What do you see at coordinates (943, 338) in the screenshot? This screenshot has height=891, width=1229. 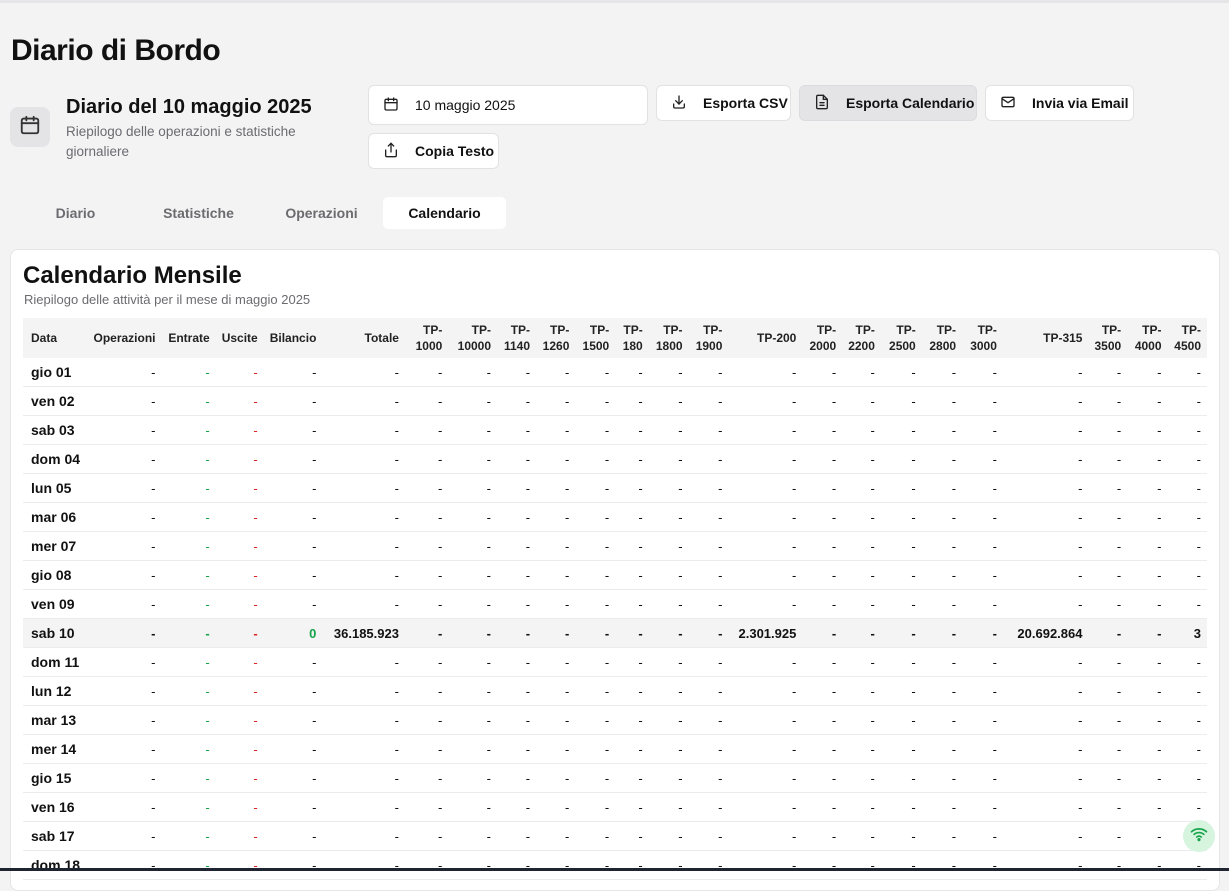 I see `column-header: TP-2800` at bounding box center [943, 338].